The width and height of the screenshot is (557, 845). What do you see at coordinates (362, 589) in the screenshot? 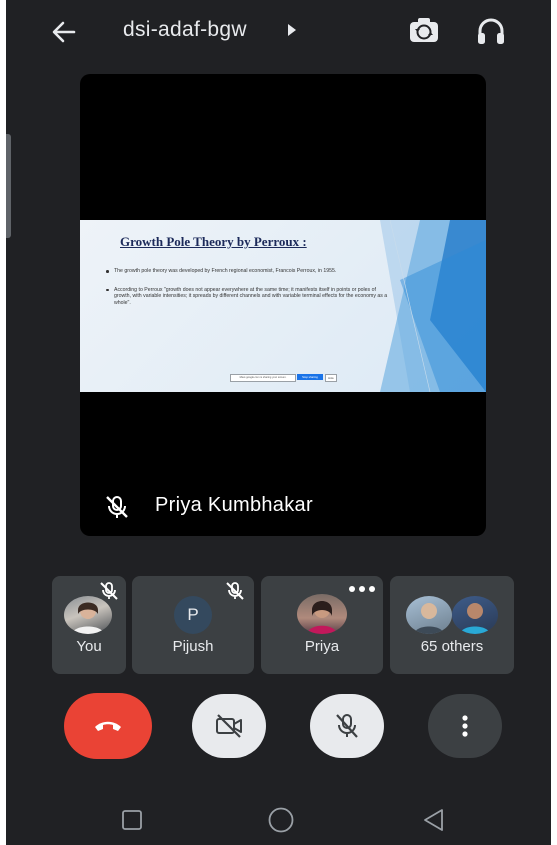
I see `more-options-icon` at bounding box center [362, 589].